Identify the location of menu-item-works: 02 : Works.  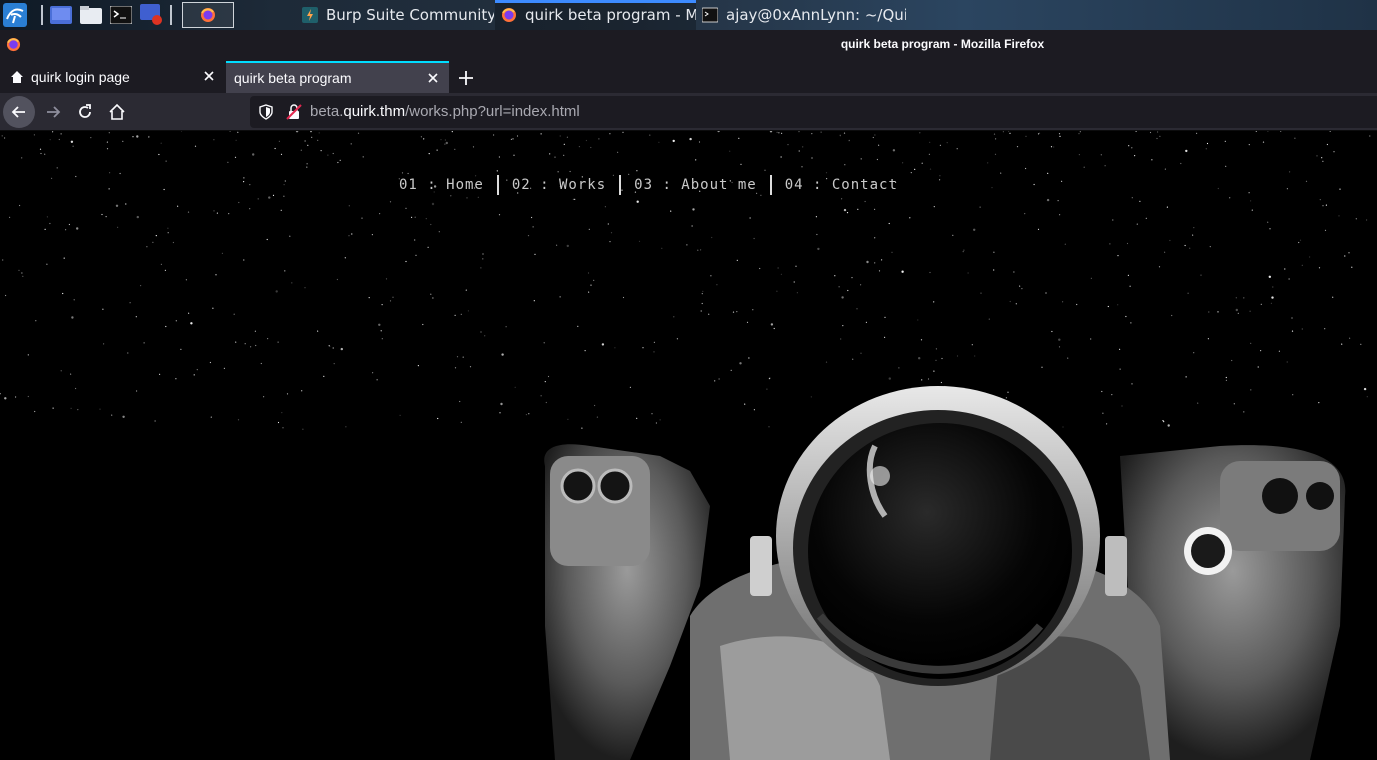
(559, 185).